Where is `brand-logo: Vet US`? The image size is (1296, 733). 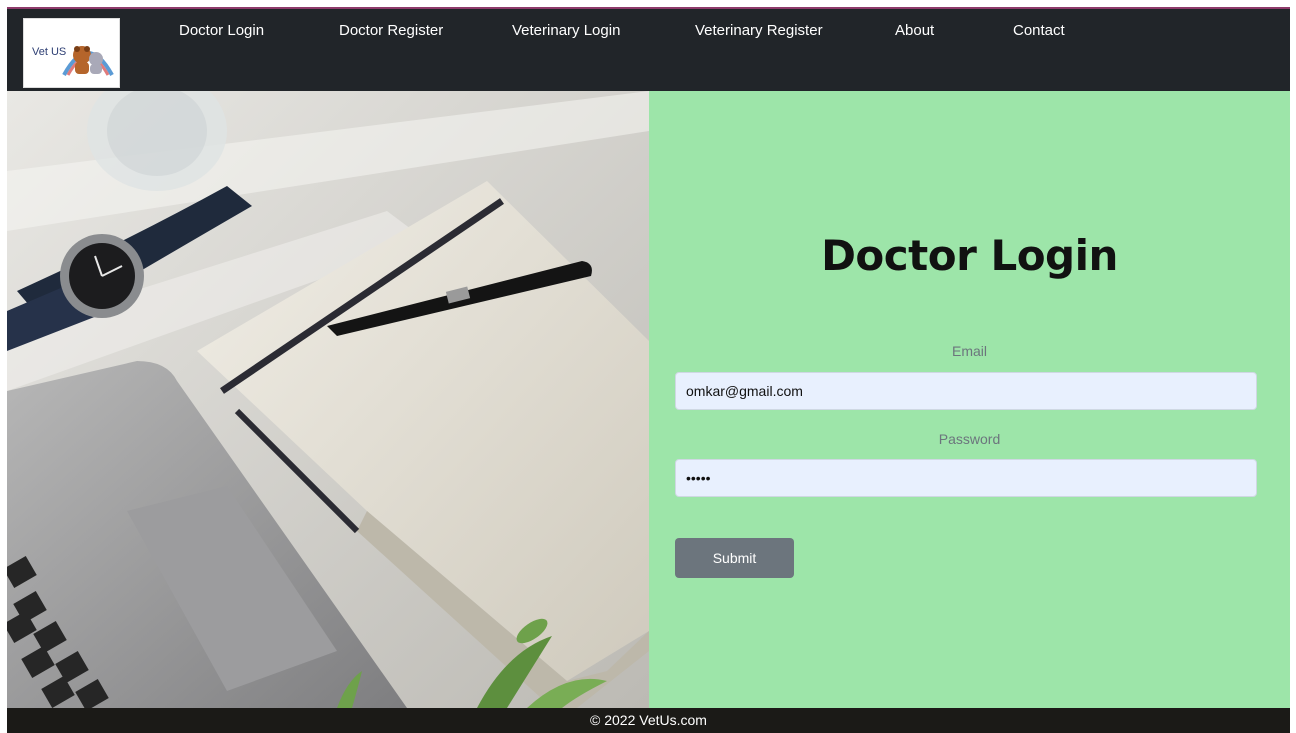
brand-logo: Vet US is located at coordinates (71, 53).